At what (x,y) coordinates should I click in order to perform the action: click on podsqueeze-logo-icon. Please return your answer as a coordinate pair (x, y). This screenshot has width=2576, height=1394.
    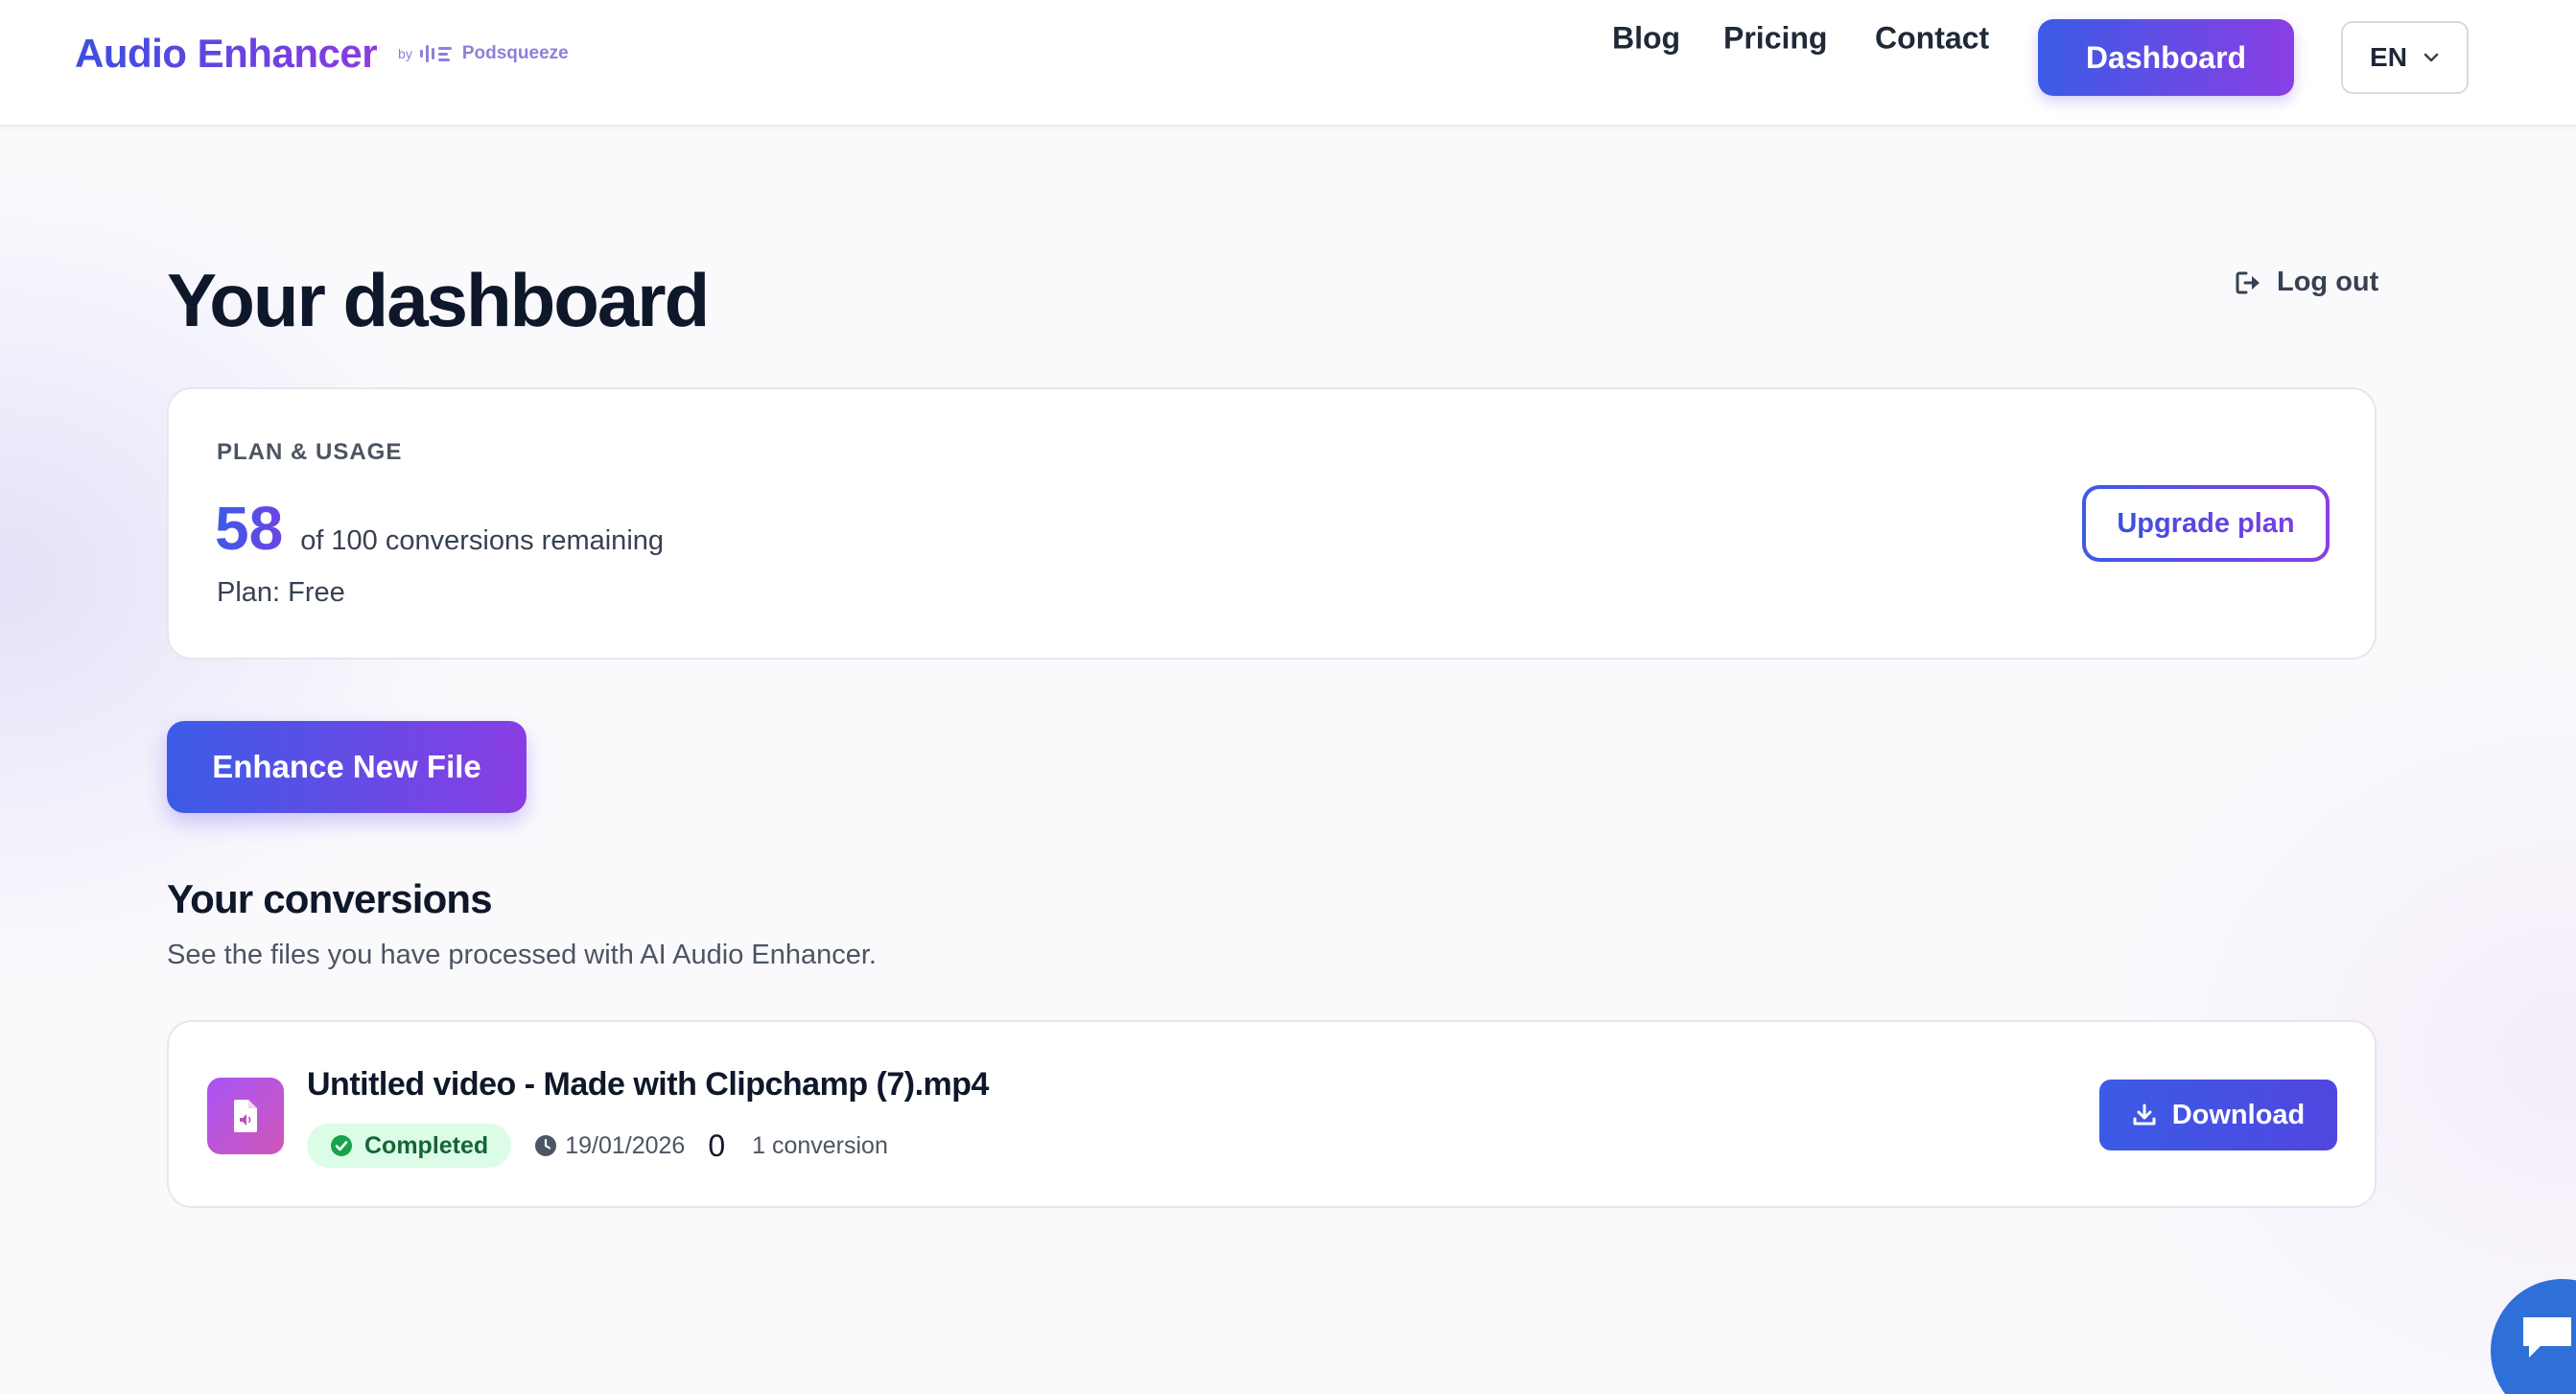
    Looking at the image, I should click on (435, 53).